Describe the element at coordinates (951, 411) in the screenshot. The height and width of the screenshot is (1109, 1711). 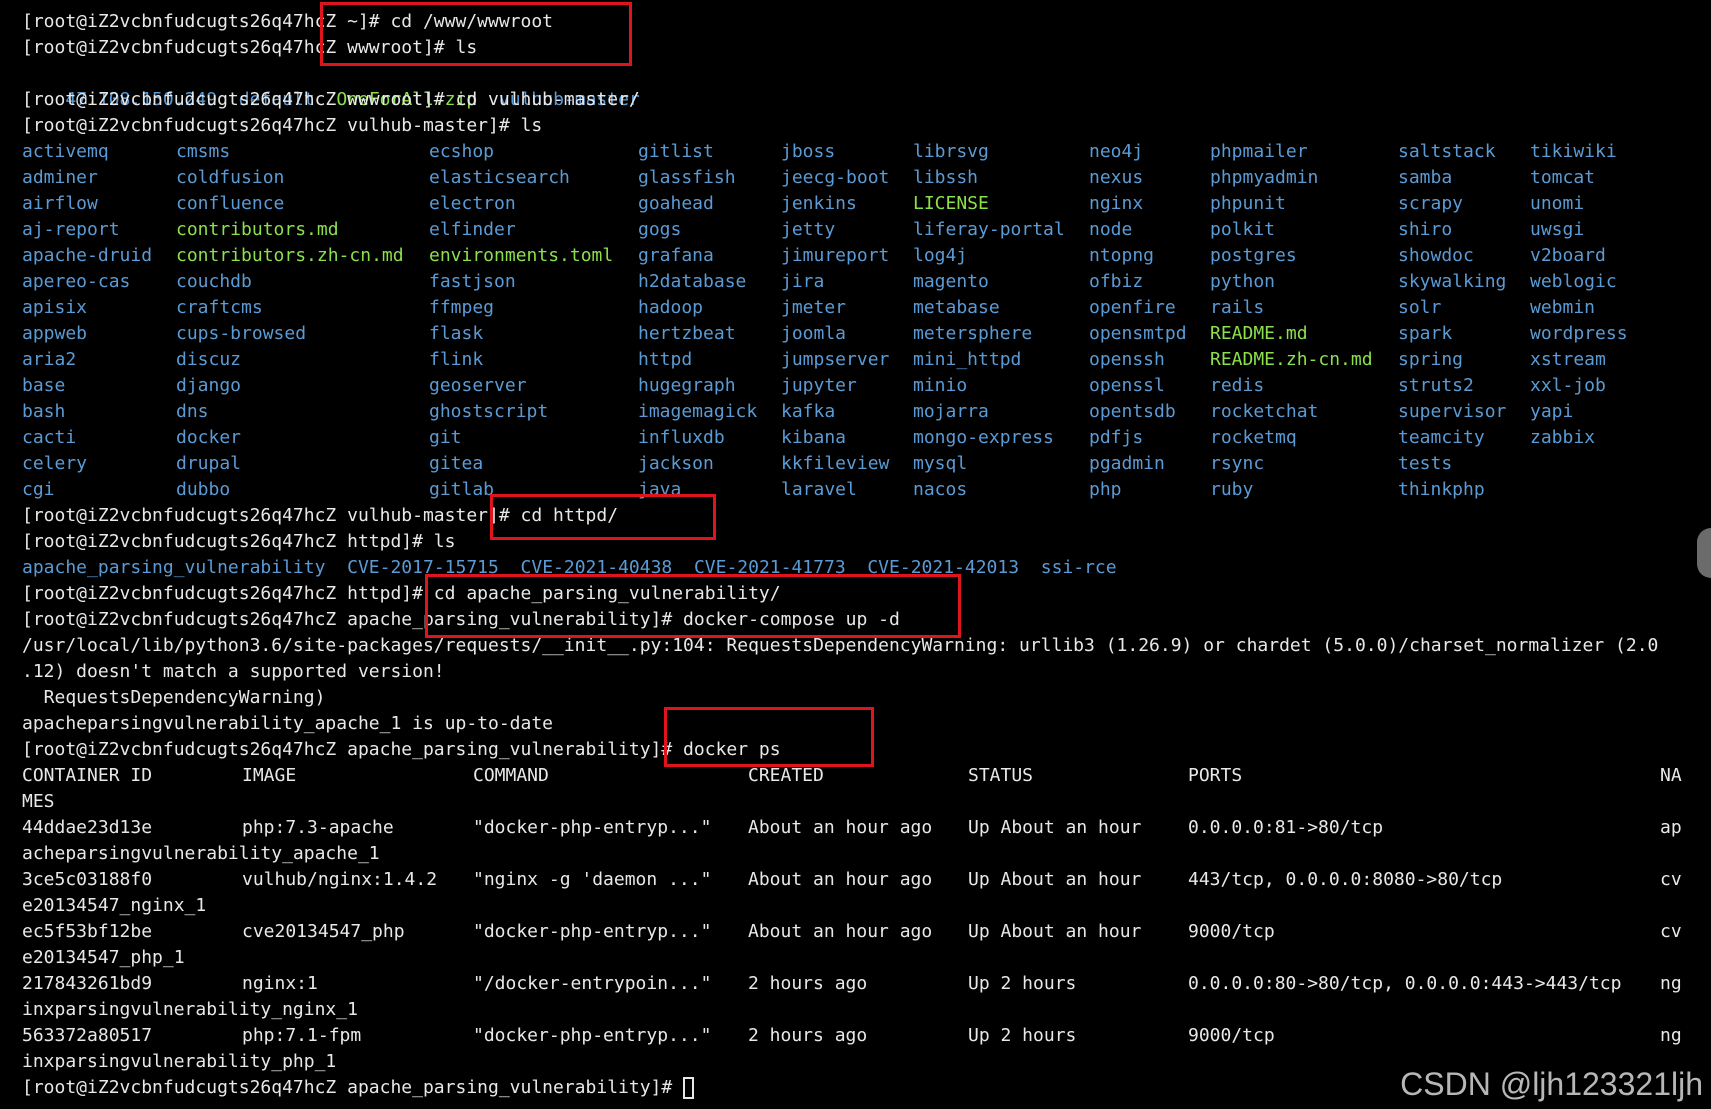
I see `list-item: mojarra` at that location.